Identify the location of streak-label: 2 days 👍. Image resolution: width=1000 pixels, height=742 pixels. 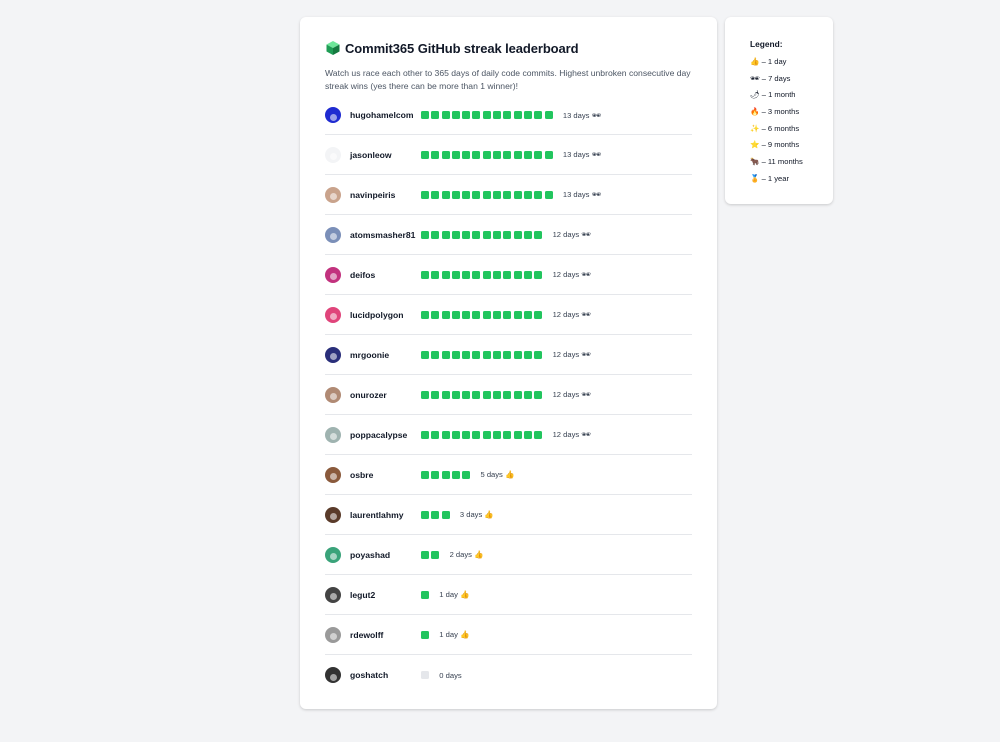
(466, 554).